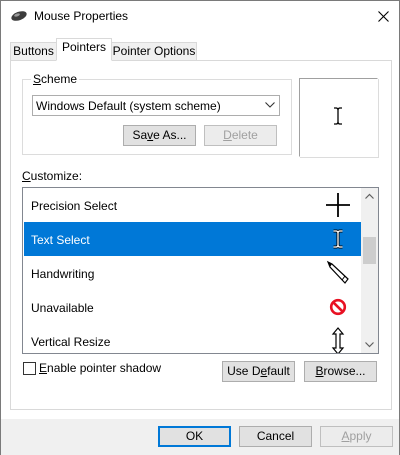  Describe the element at coordinates (29, 368) in the screenshot. I see `pointer-shadow-checkbox` at that location.